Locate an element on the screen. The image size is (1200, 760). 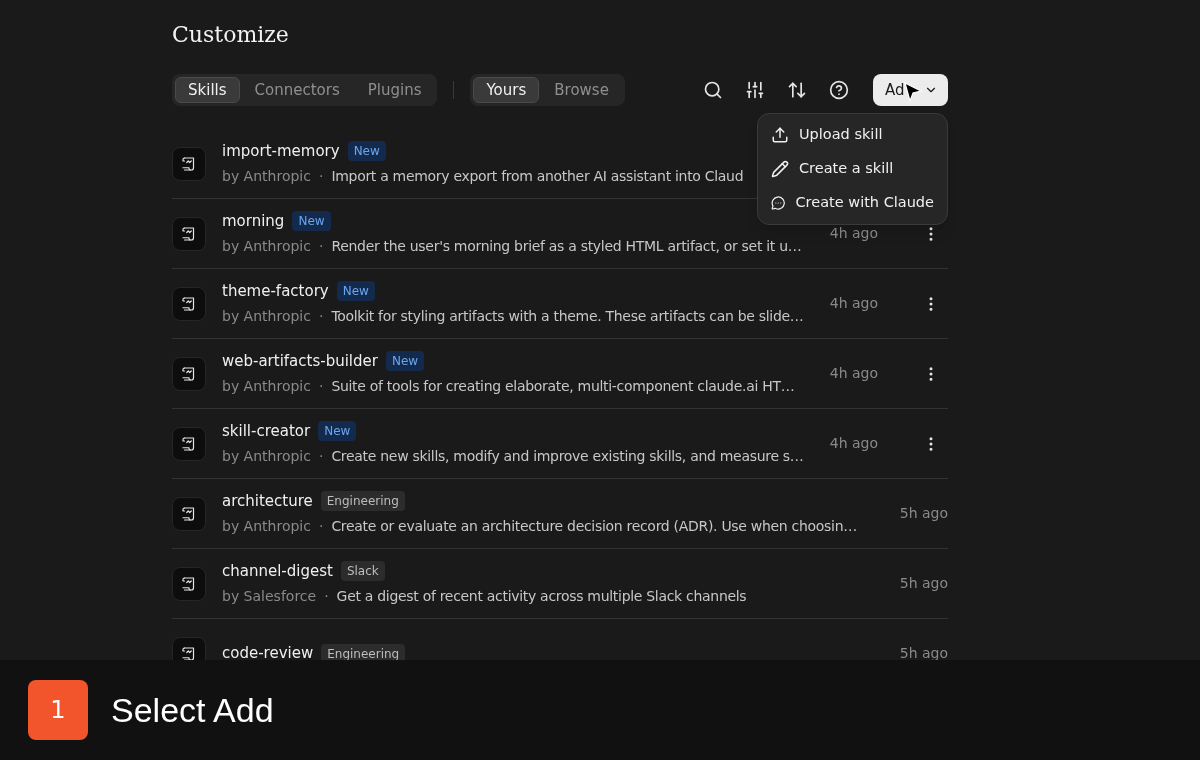
mouse-pointer-icon is located at coordinates (913, 93).